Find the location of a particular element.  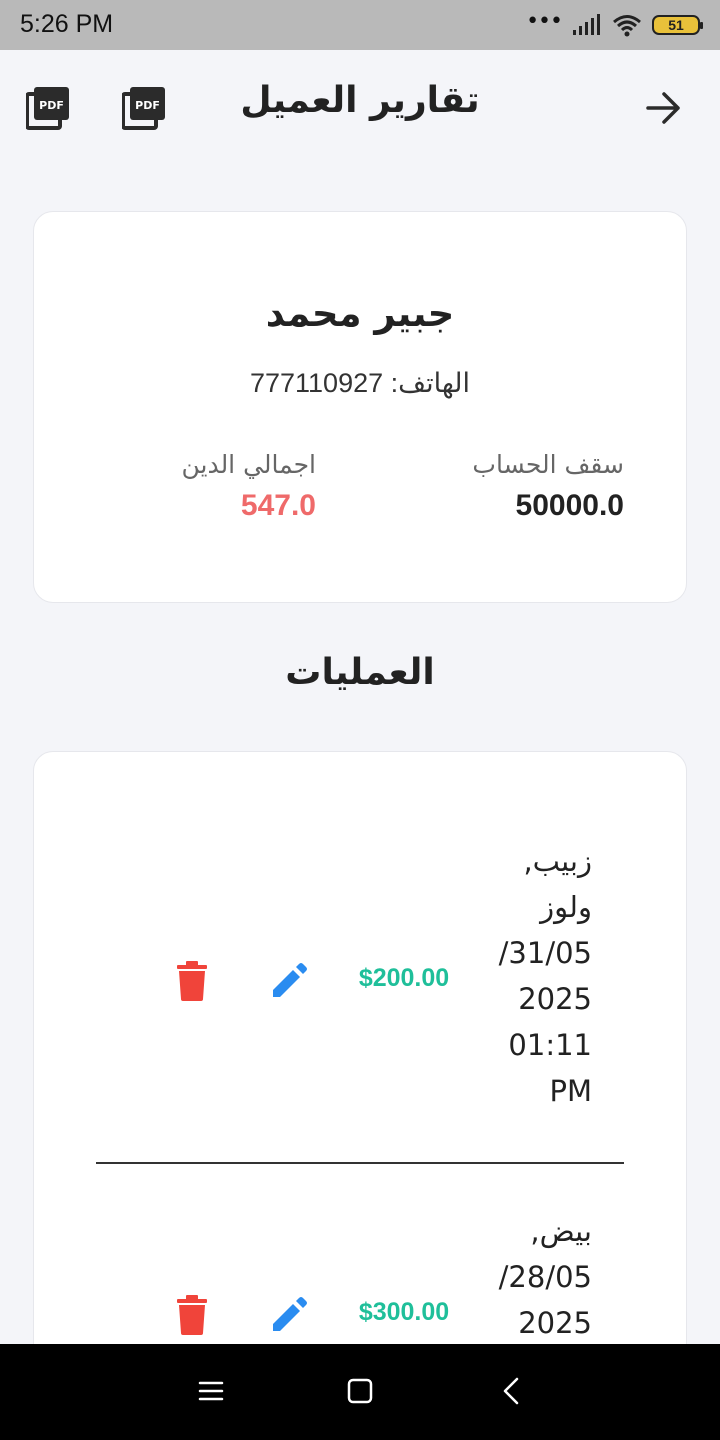

status-bar: 5:26 PM ••• 51 is located at coordinates (360, 25).